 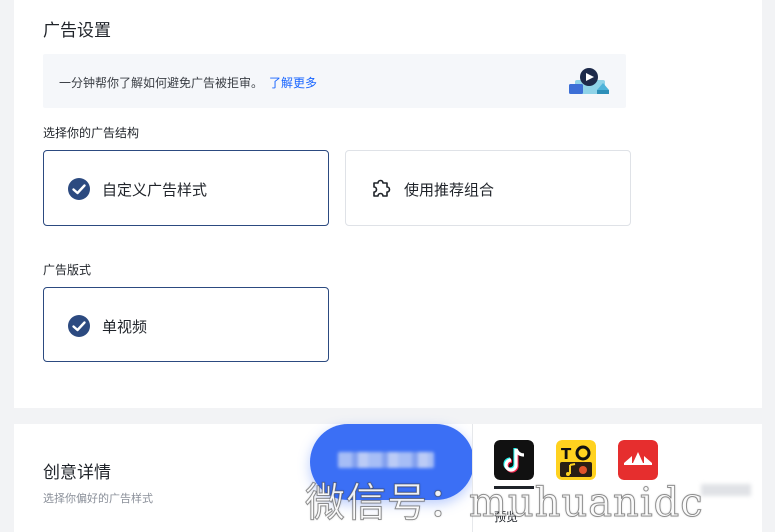 What do you see at coordinates (98, 498) in the screenshot?
I see `creative-details-subtitle: 选择你偏好的广告样式` at bounding box center [98, 498].